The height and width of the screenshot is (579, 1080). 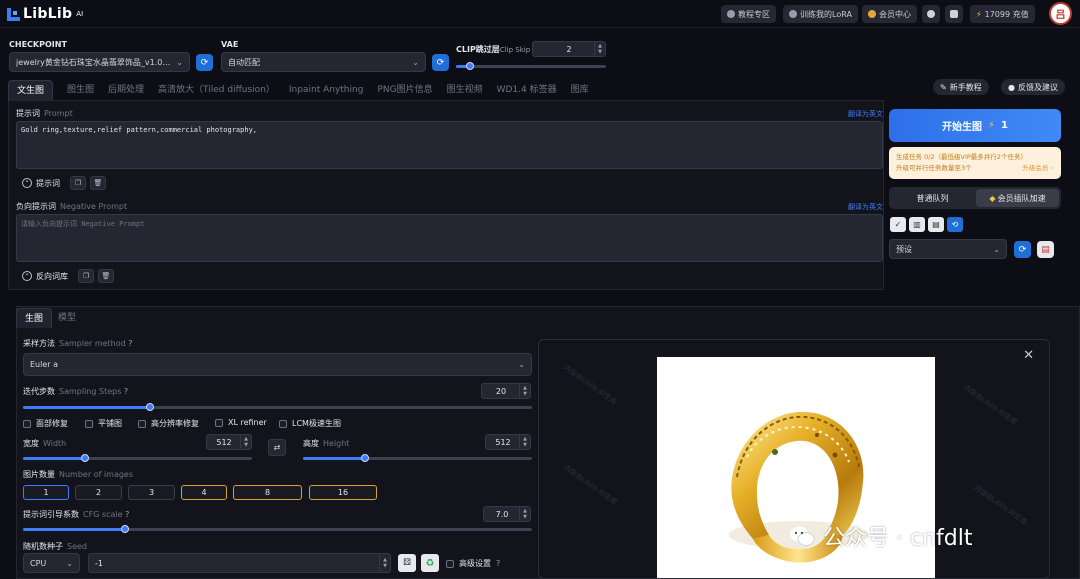 I want to click on vip-queue-button: ◆ 会员插队加速, so click(x=1017, y=198).